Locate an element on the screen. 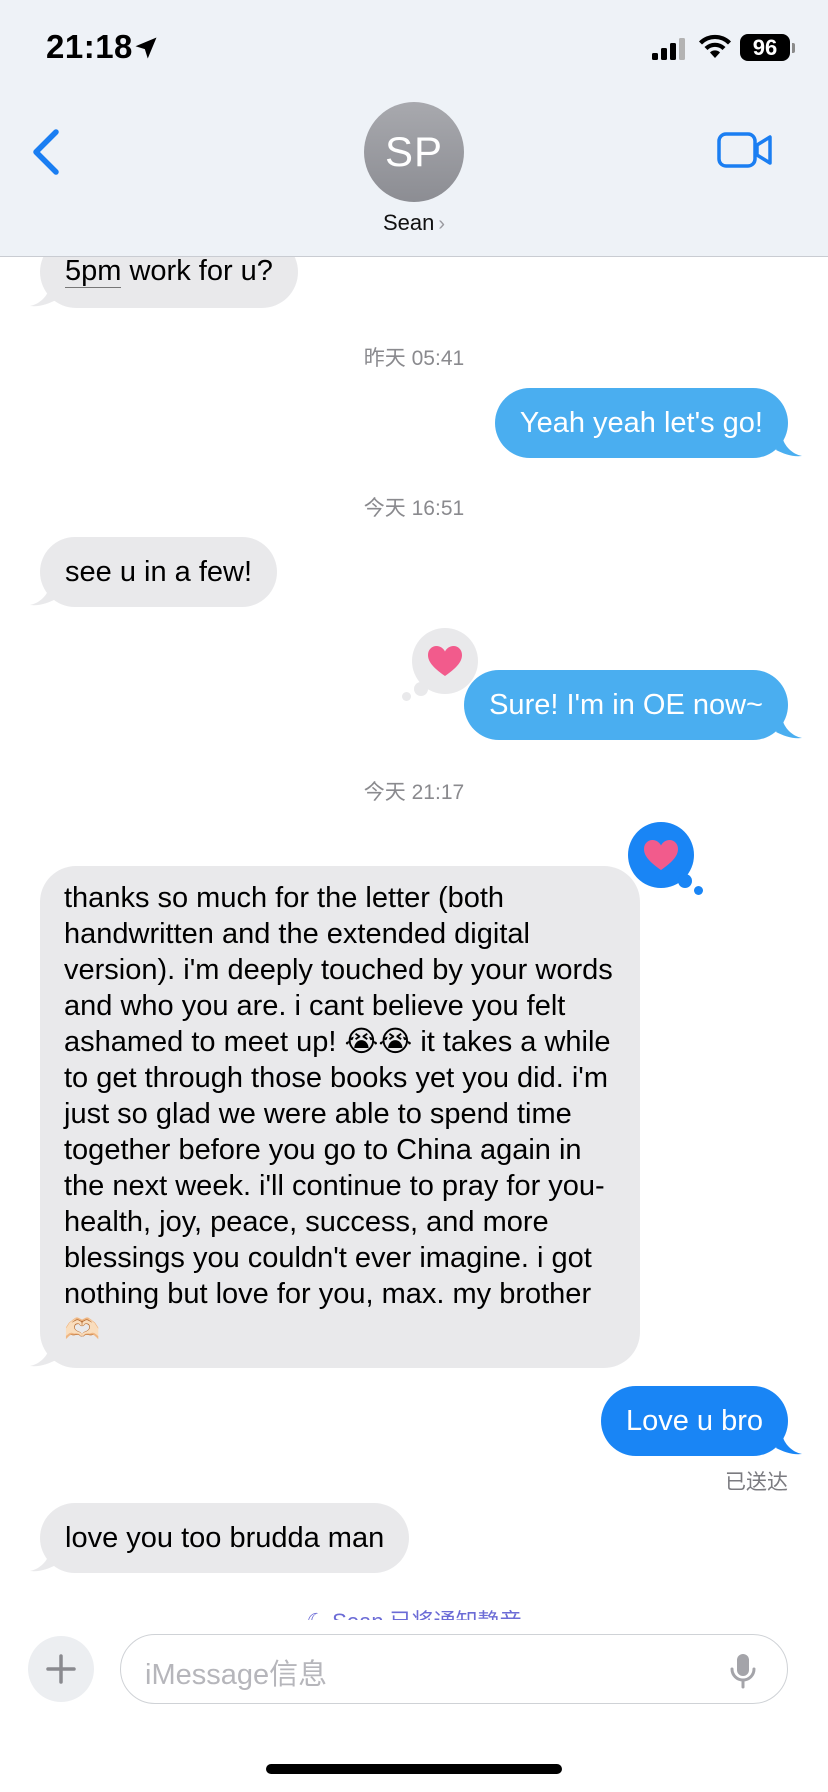  battery-indicator: 96 is located at coordinates (765, 47).